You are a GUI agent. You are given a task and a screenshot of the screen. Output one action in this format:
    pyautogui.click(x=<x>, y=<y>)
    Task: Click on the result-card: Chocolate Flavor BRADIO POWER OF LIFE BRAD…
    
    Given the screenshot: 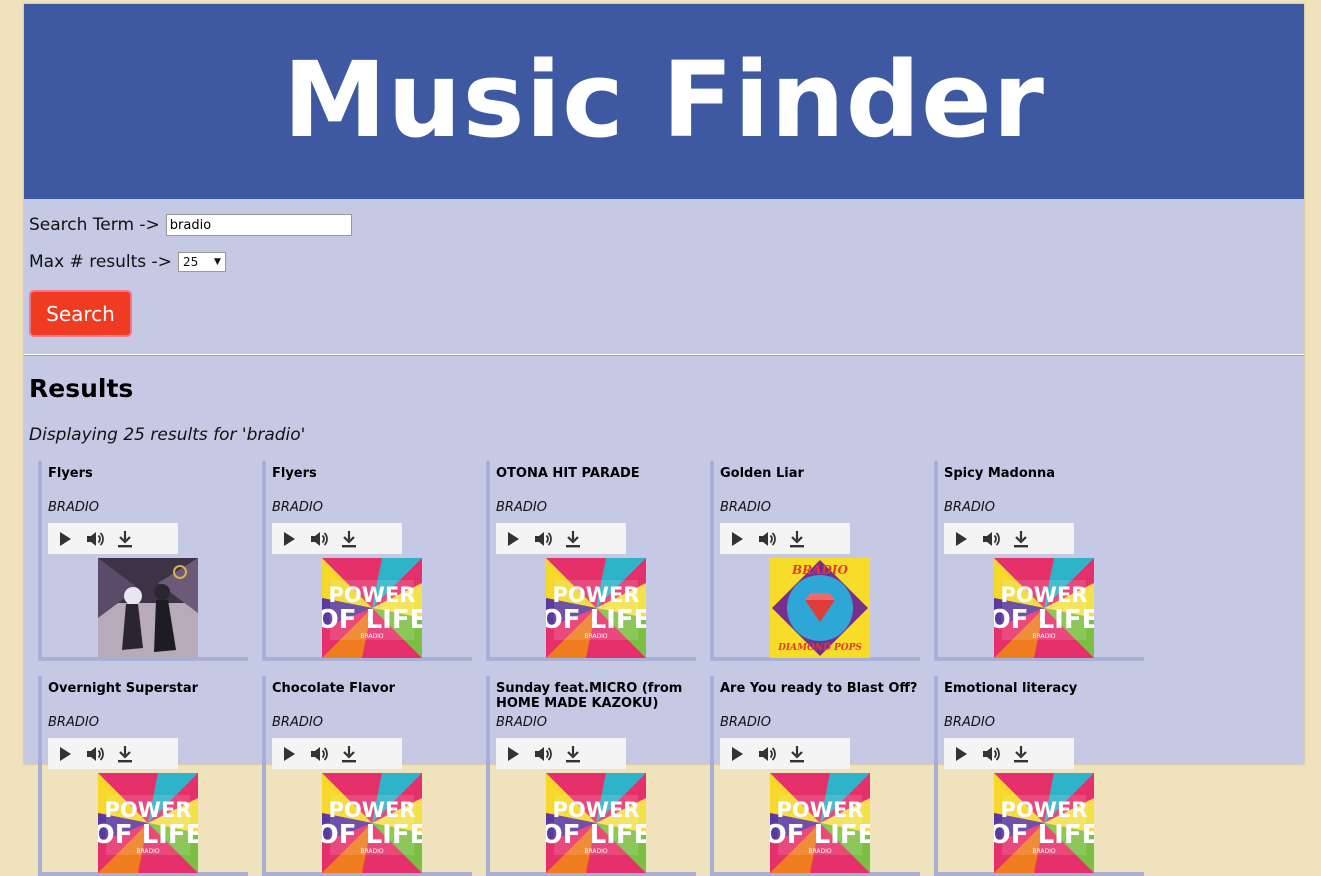 What is the action you would take?
    pyautogui.click(x=367, y=776)
    